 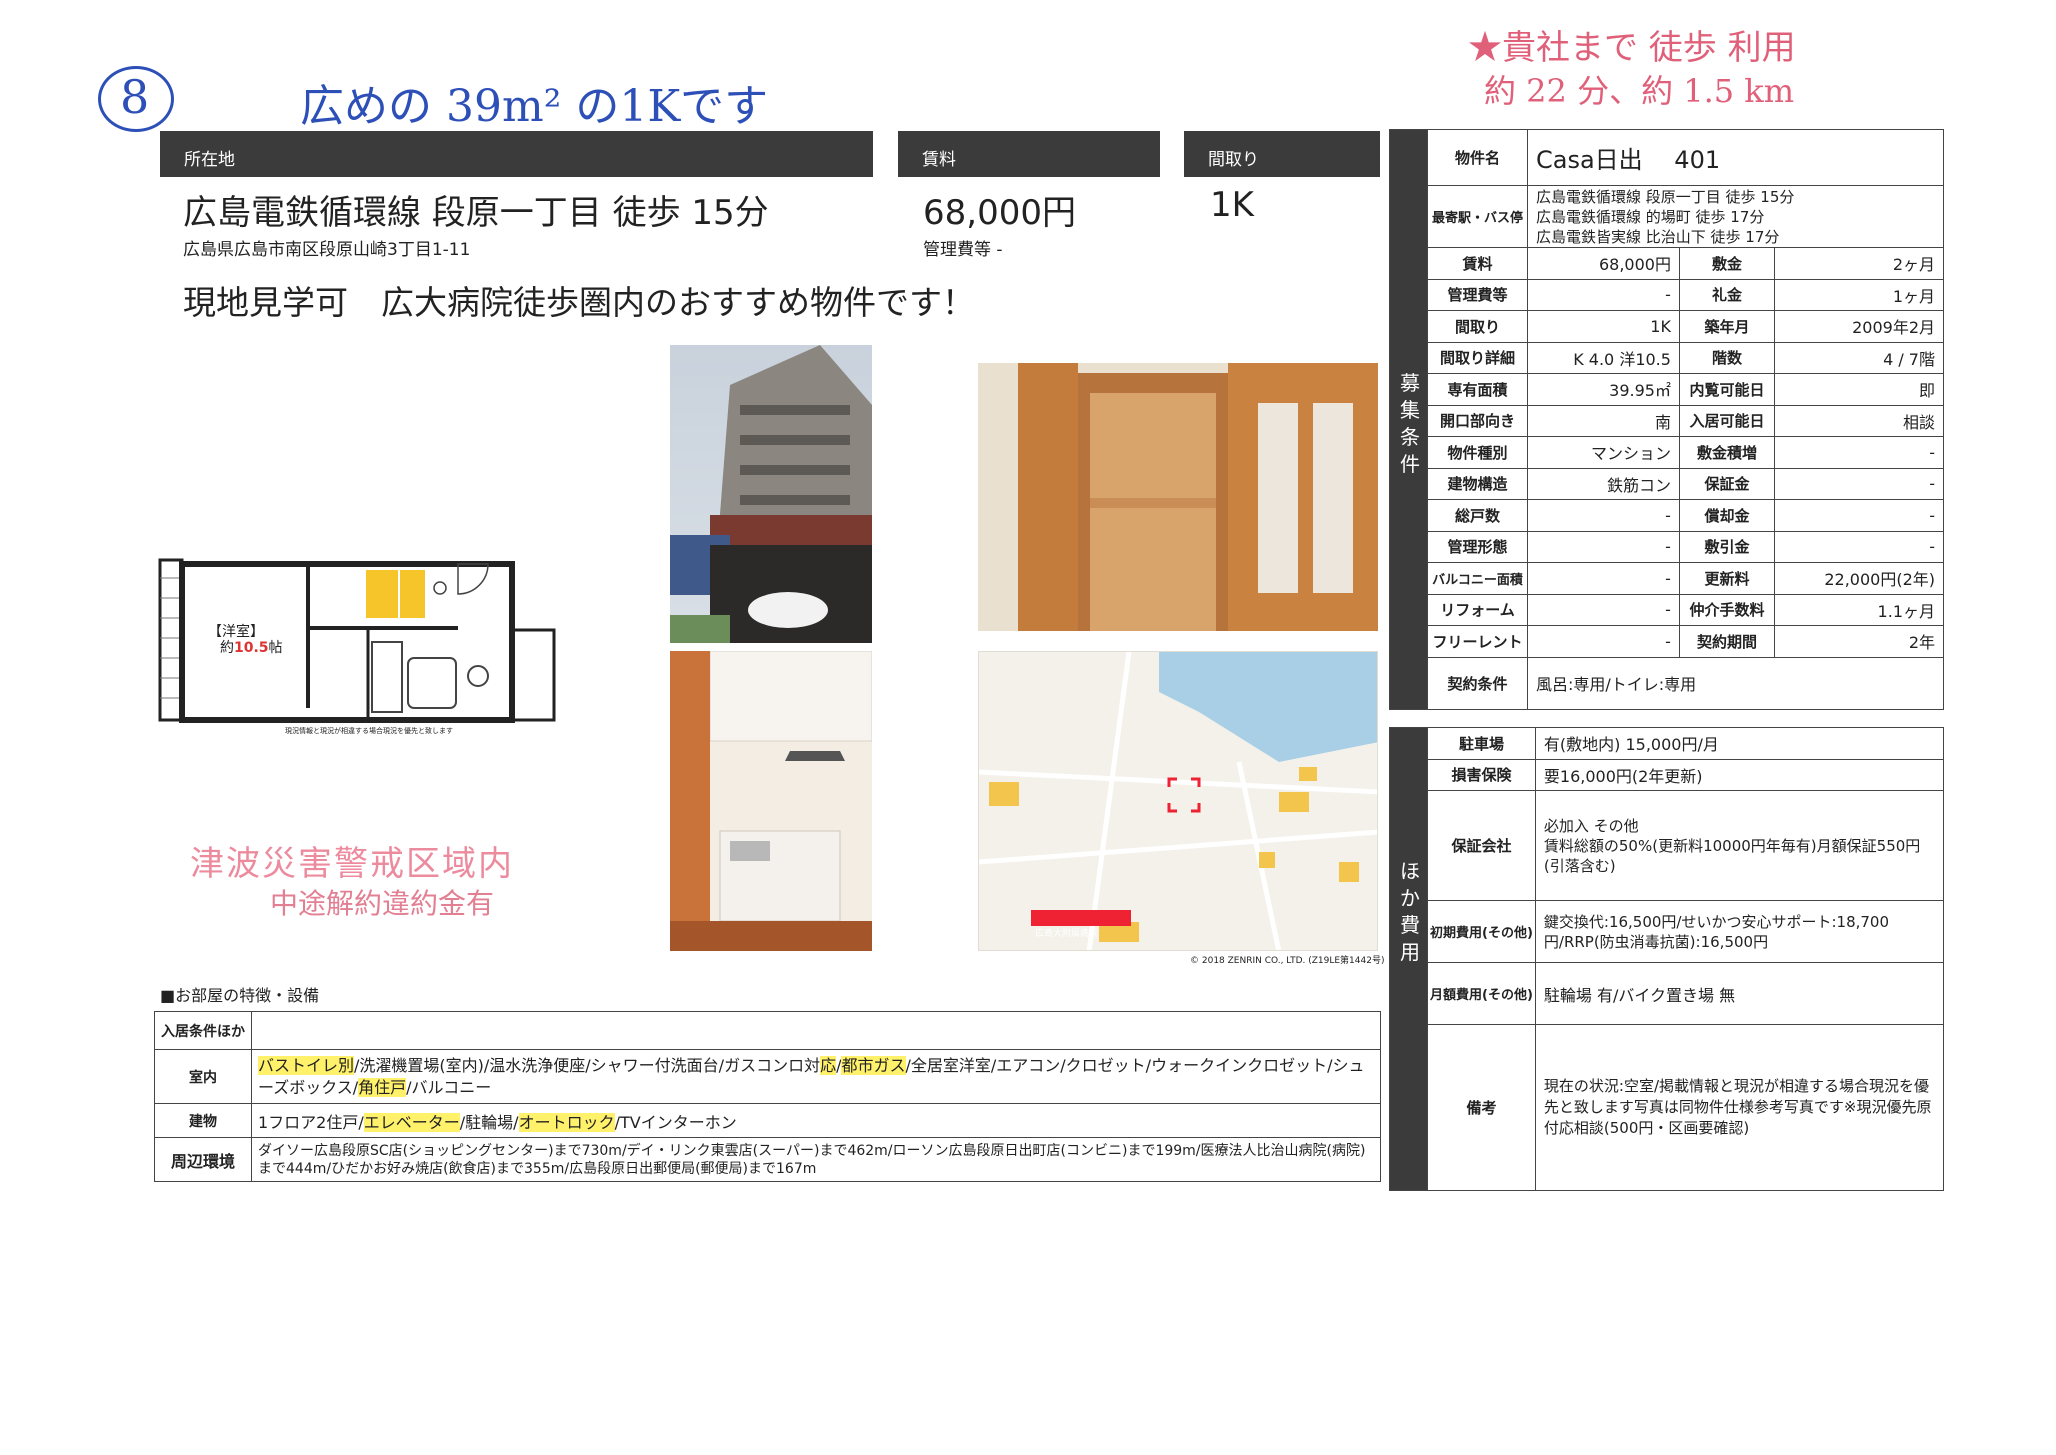 I want to click on interior-label: 室内, so click(x=203, y=1076).